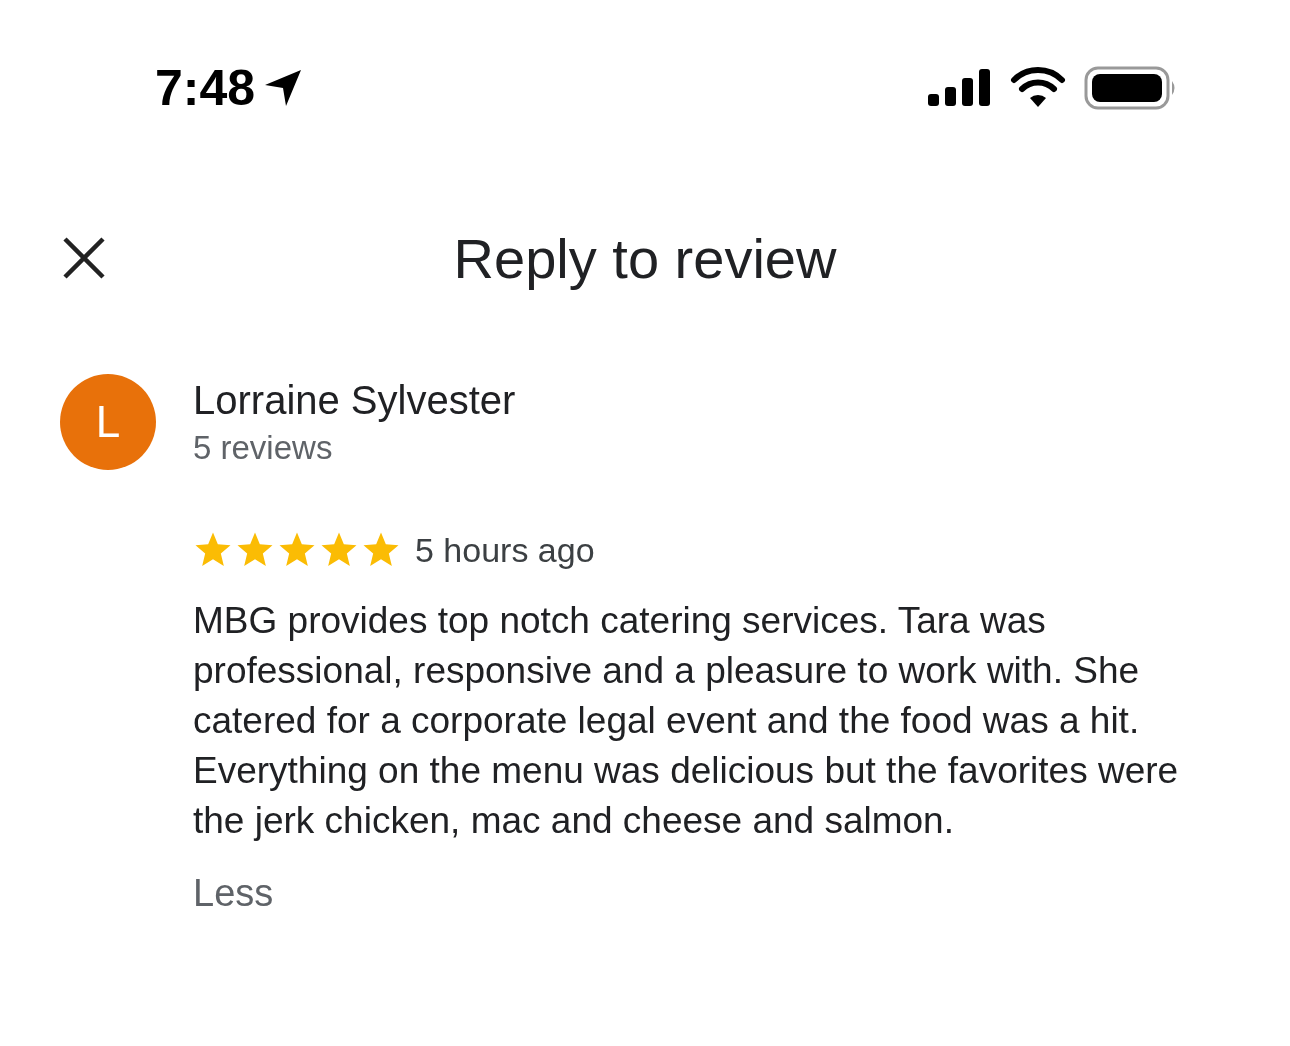 Image resolution: width=1290 pixels, height=1046 pixels. I want to click on close-icon, so click(84, 258).